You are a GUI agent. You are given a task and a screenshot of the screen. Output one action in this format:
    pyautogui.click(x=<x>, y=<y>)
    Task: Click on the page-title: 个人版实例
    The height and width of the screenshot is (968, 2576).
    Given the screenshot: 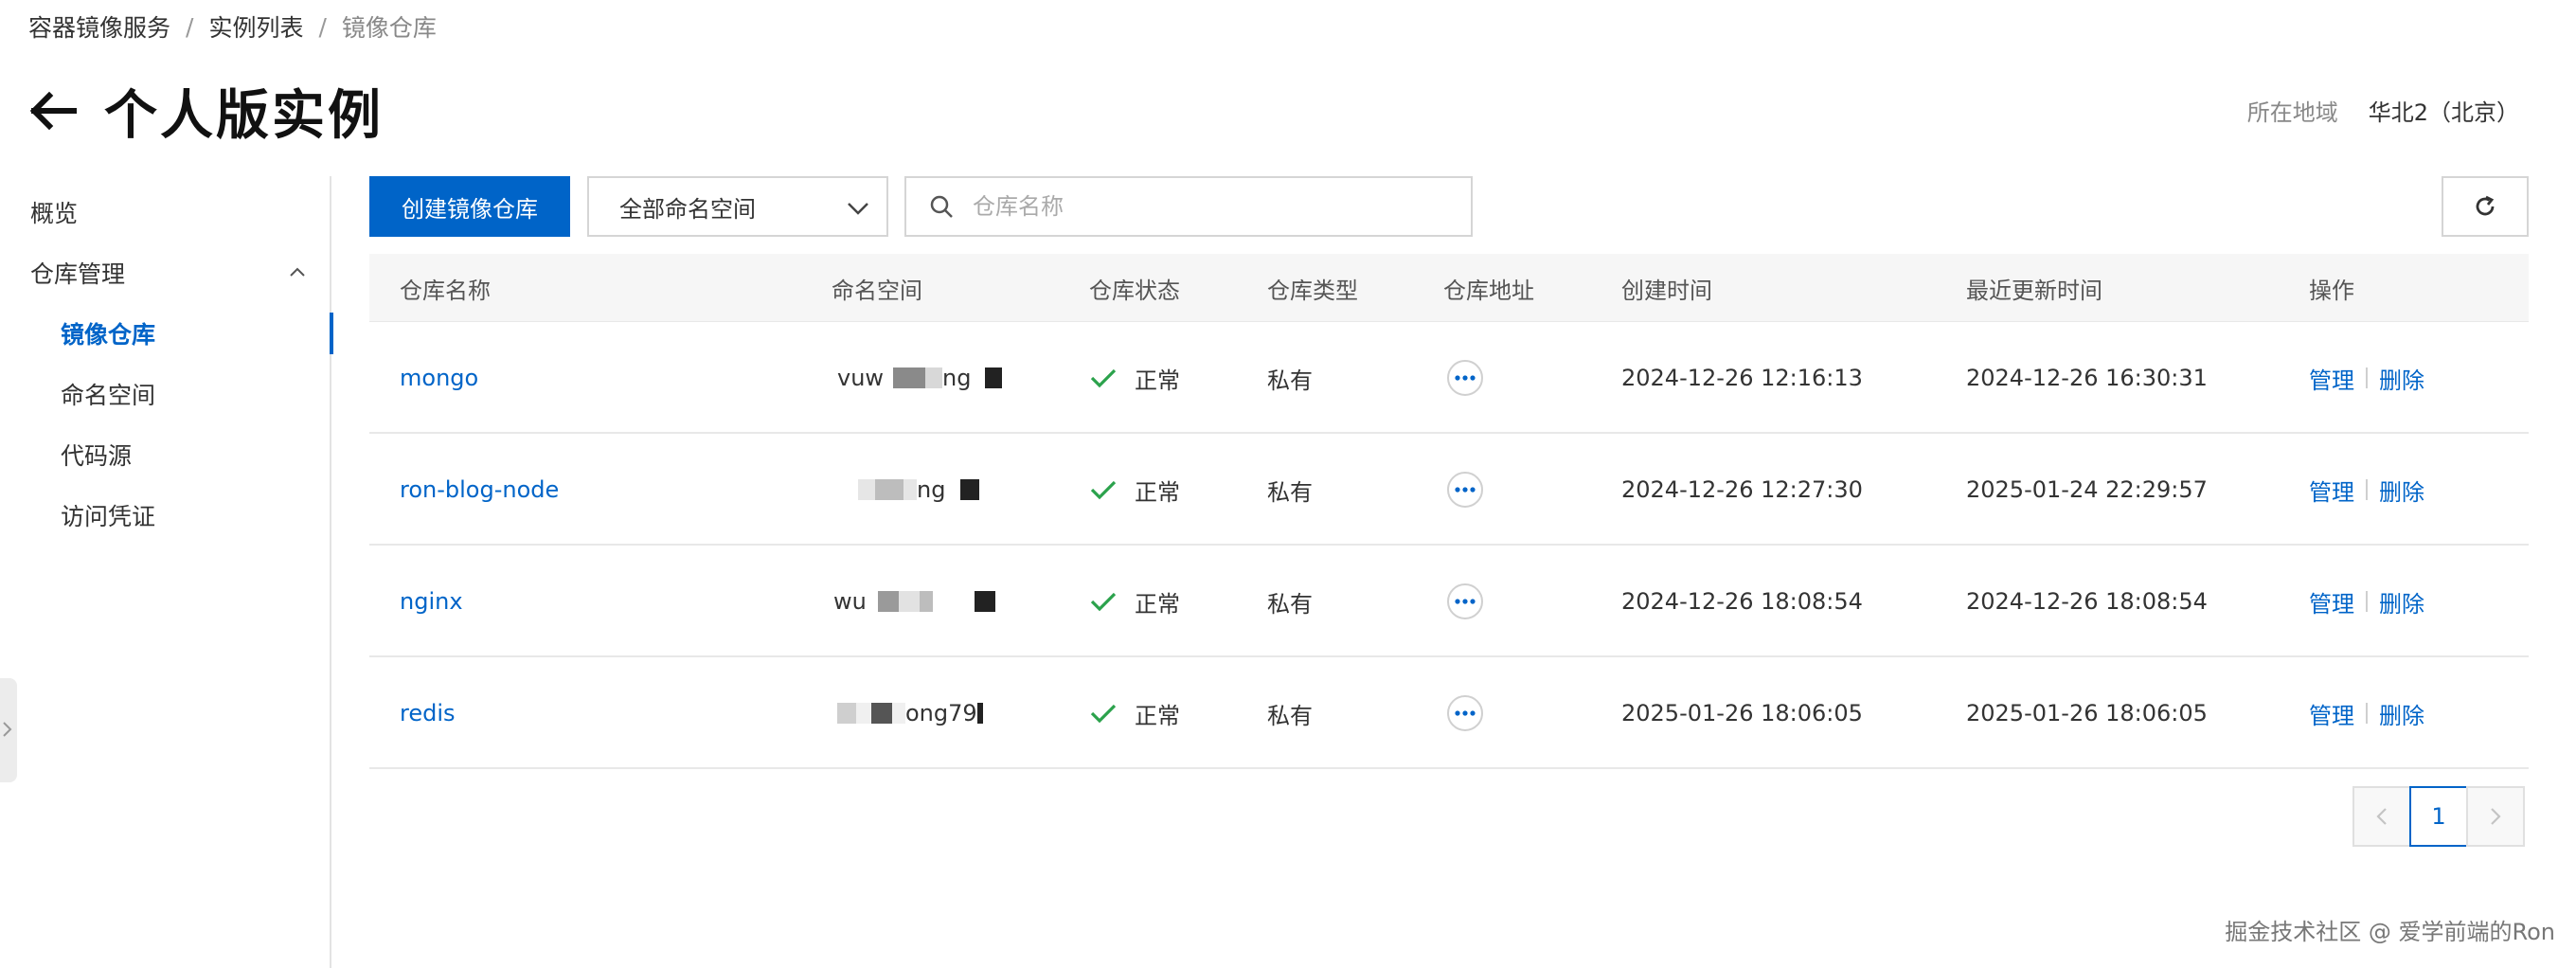 What is the action you would take?
    pyautogui.click(x=244, y=115)
    